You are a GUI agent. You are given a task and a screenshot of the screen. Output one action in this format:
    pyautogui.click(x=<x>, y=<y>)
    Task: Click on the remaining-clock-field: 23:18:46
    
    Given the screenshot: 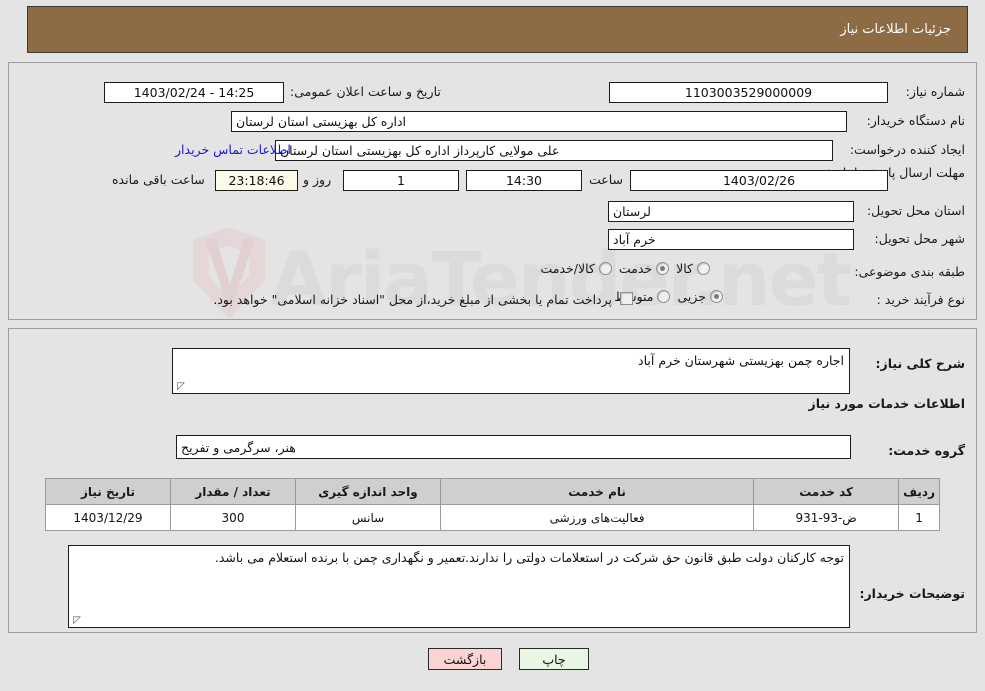 What is the action you would take?
    pyautogui.click(x=256, y=180)
    